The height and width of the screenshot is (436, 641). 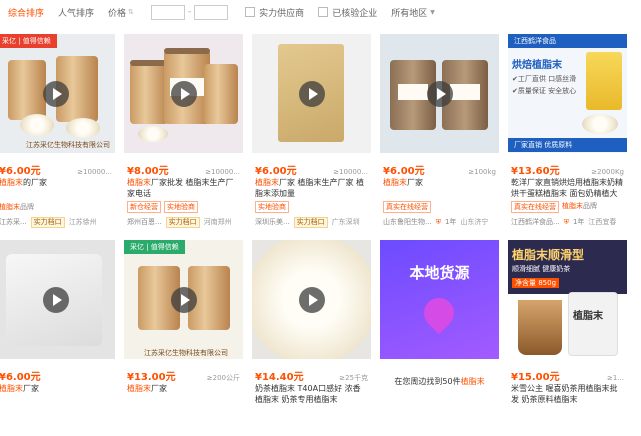 What do you see at coordinates (279, 377) in the screenshot?
I see `product-price: ¥14.40元` at bounding box center [279, 377].